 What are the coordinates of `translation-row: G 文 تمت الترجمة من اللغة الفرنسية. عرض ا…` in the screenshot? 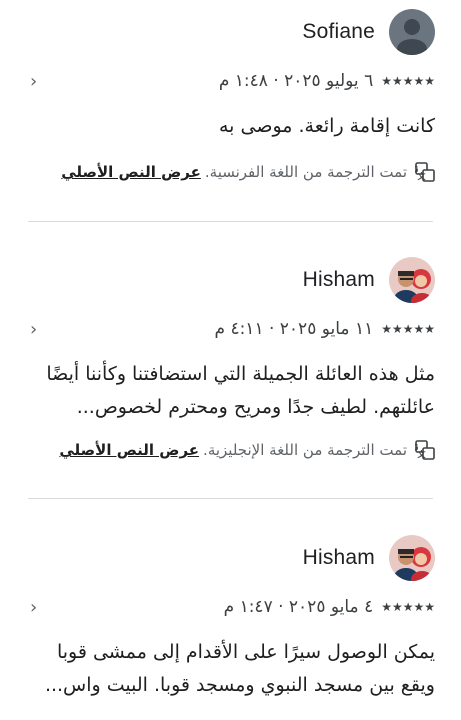 It's located at (230, 172).